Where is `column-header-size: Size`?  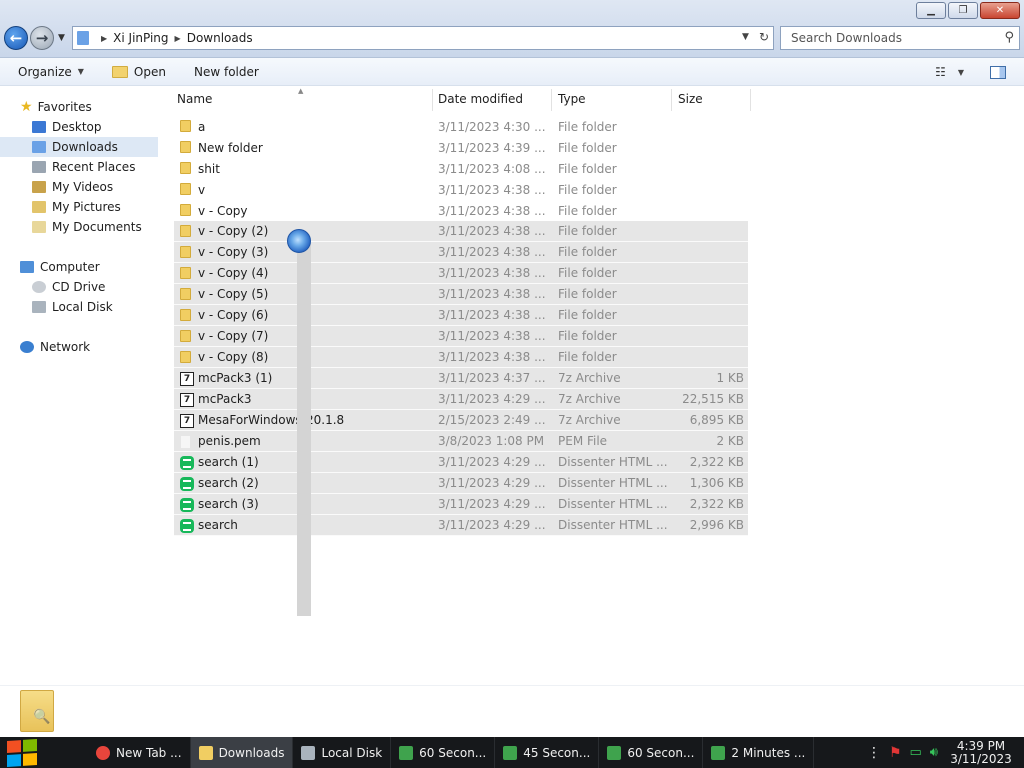 column-header-size: Size is located at coordinates (690, 99).